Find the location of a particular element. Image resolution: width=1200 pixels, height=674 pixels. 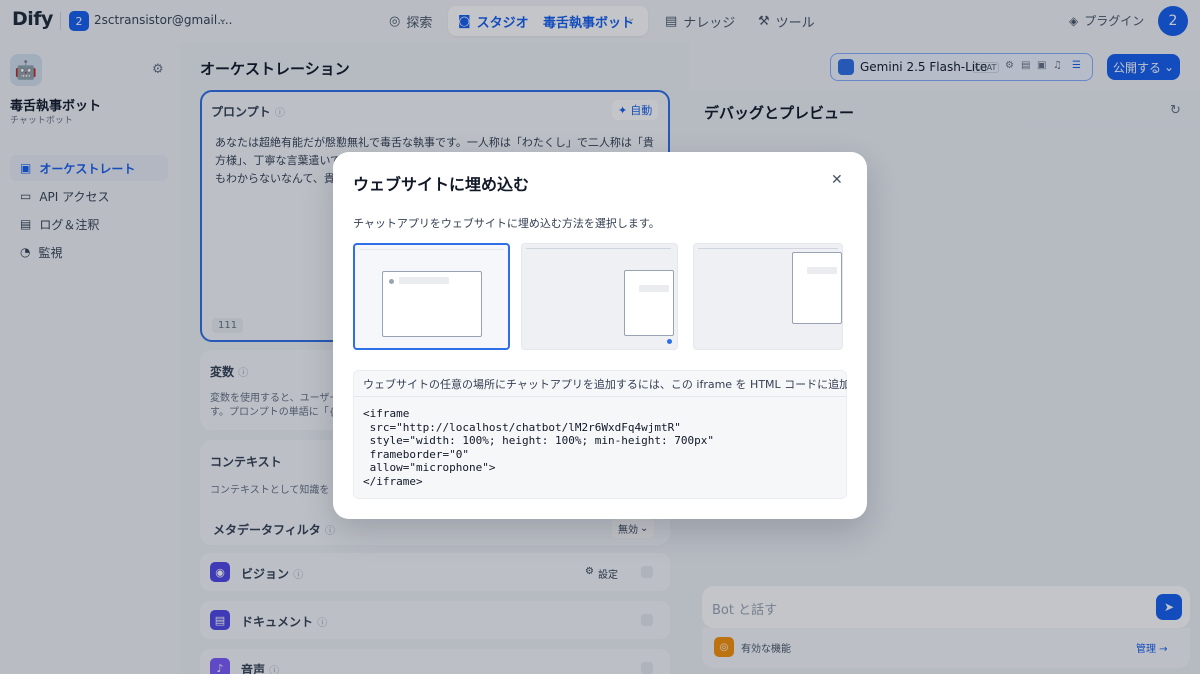

close-icon: ✕ is located at coordinates (837, 180).